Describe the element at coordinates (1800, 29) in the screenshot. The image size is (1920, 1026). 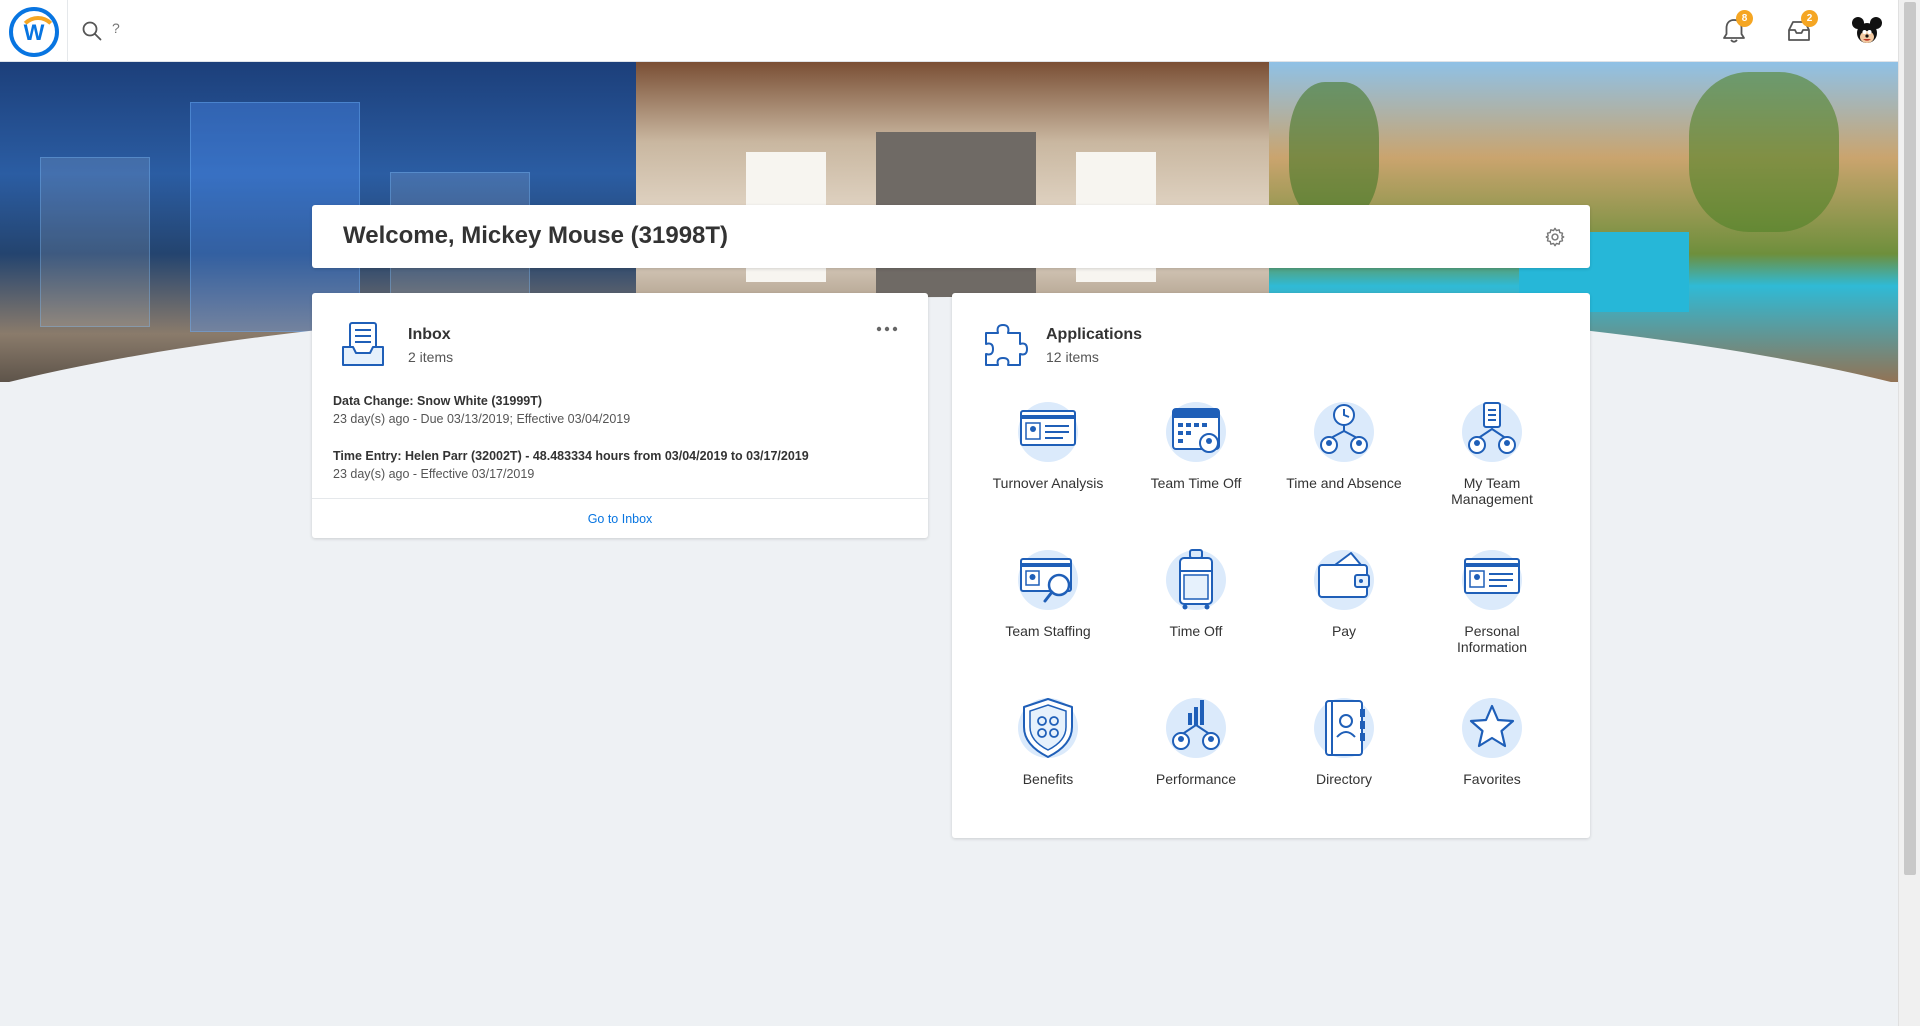
I see `inbox-button: 2` at that location.